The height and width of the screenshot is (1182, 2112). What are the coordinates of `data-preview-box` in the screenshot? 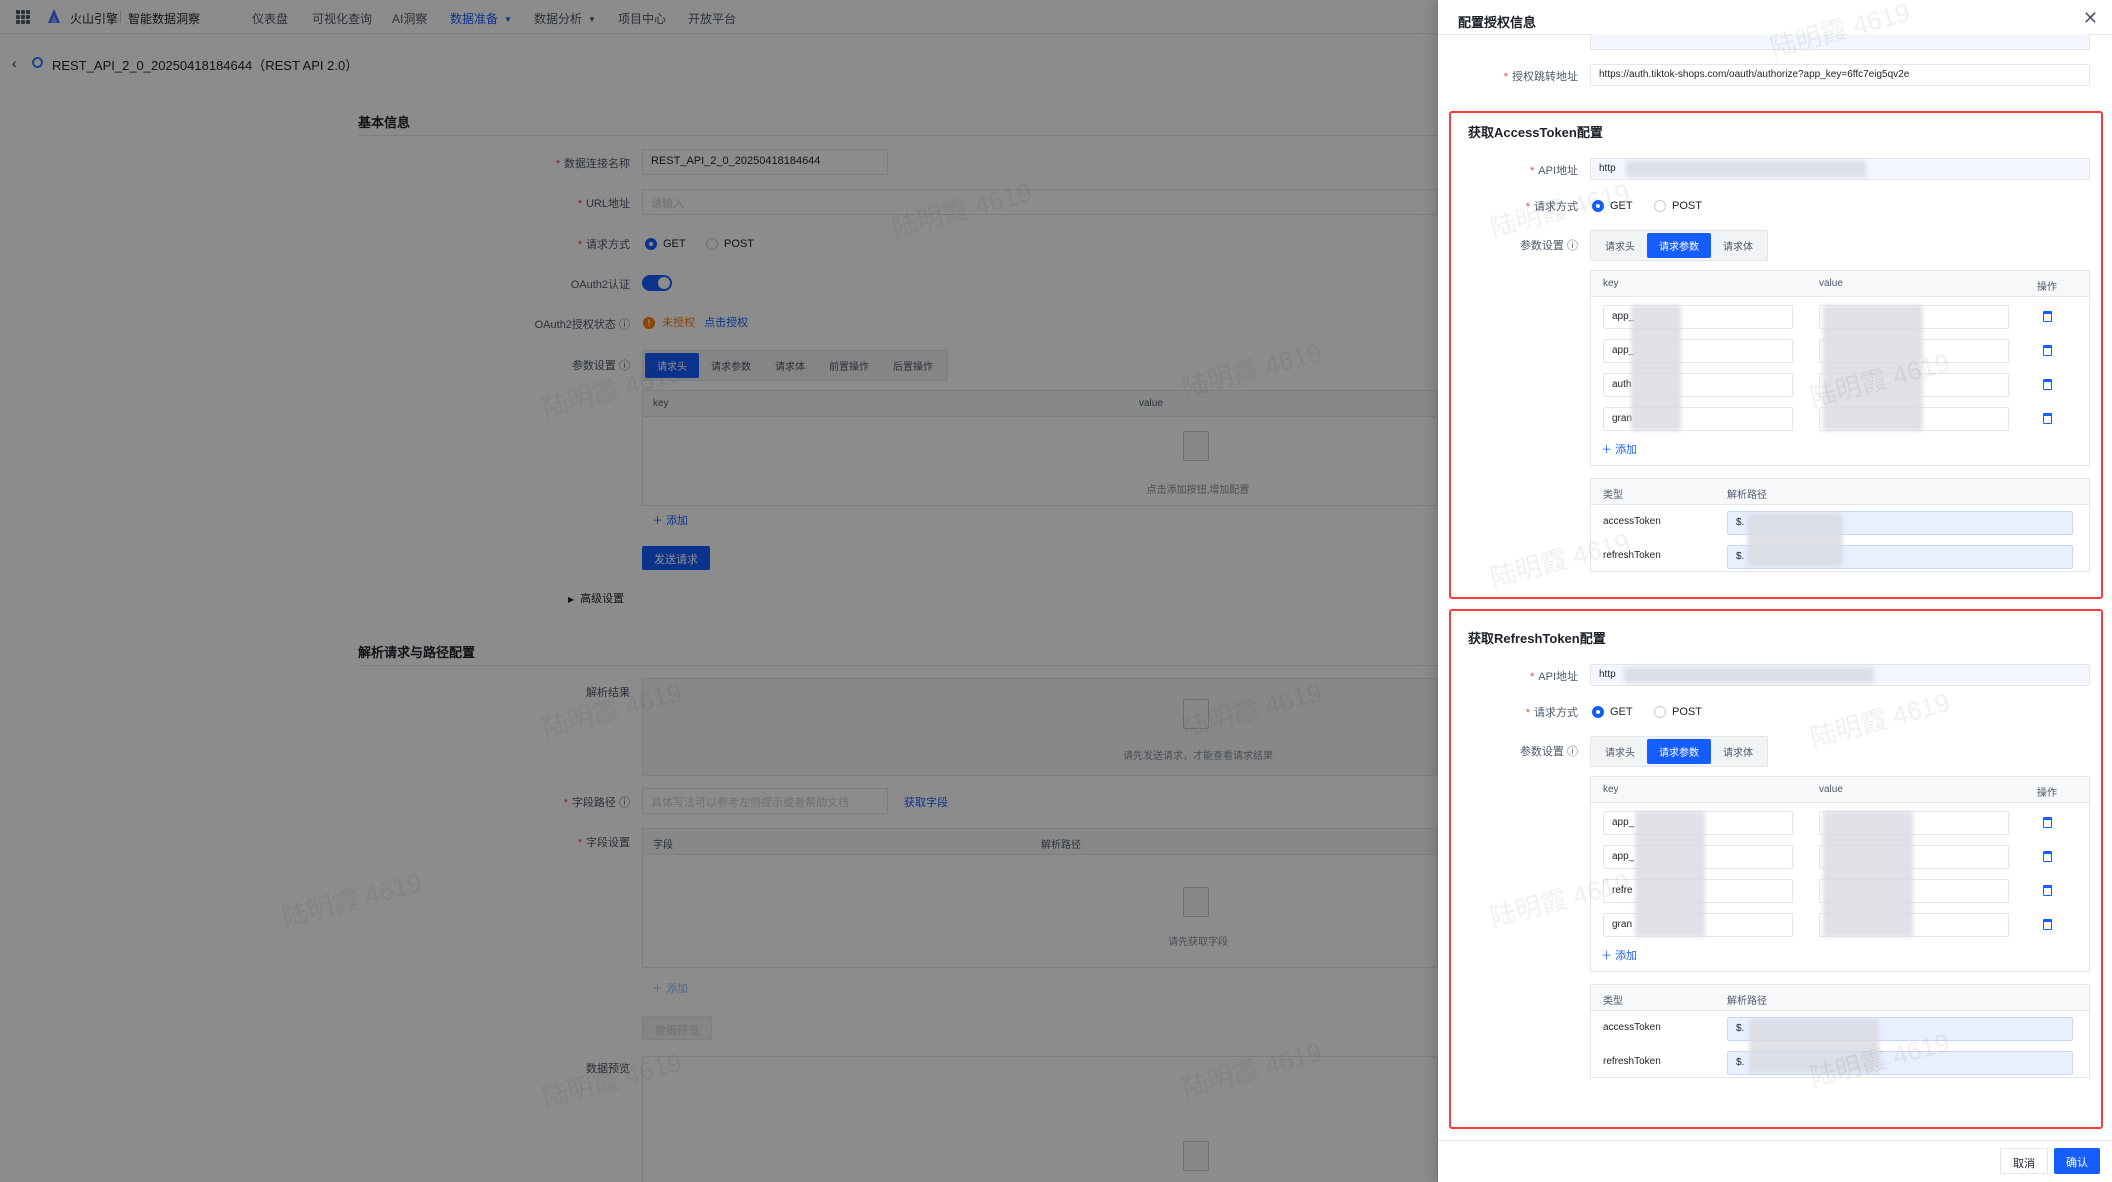 It's located at (1040, 1119).